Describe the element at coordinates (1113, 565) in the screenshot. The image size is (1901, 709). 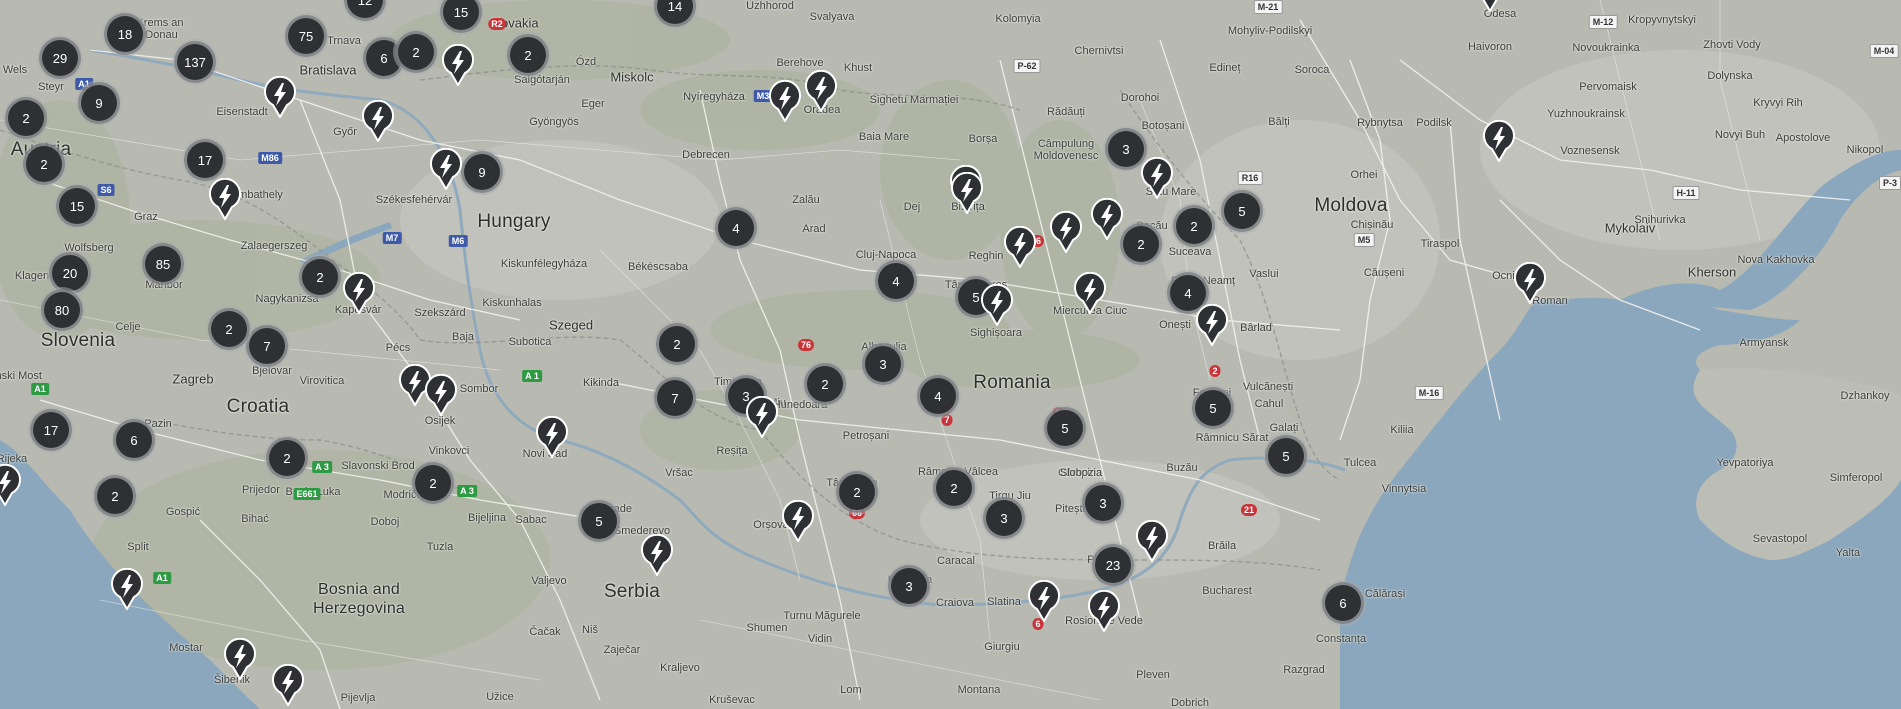
I see `station-cluster: 23` at that location.